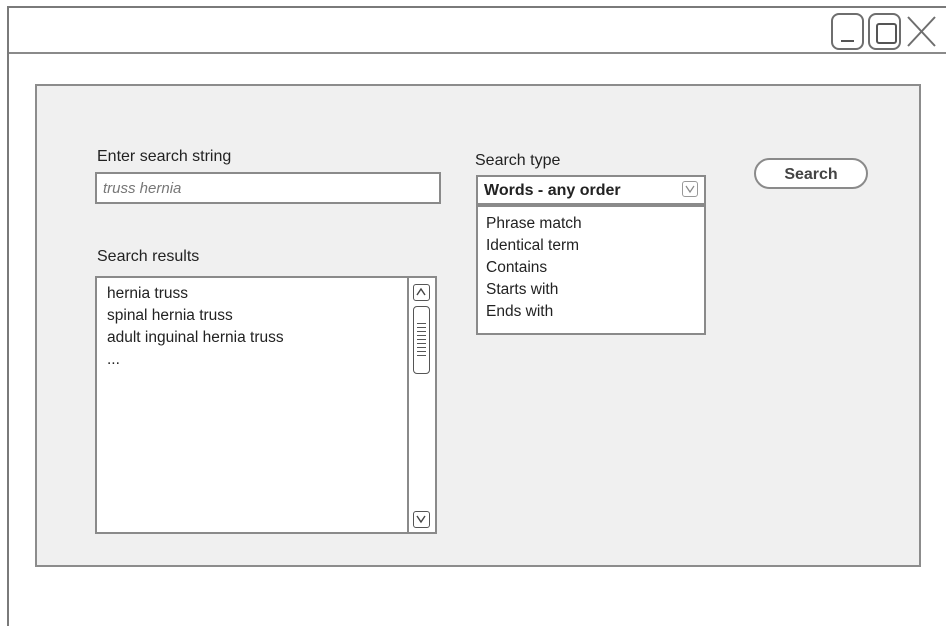  I want to click on close-icon, so click(921, 31).